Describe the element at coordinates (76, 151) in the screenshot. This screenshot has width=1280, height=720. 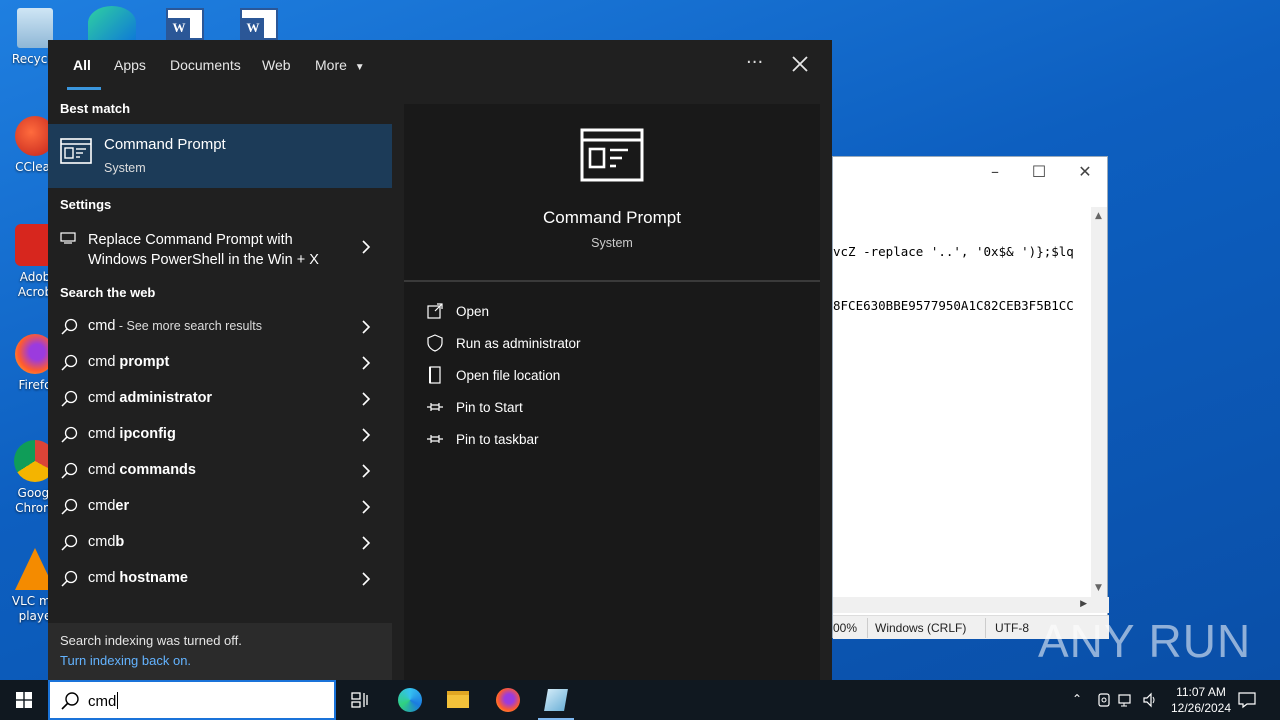
I see `command-prompt-icon` at that location.